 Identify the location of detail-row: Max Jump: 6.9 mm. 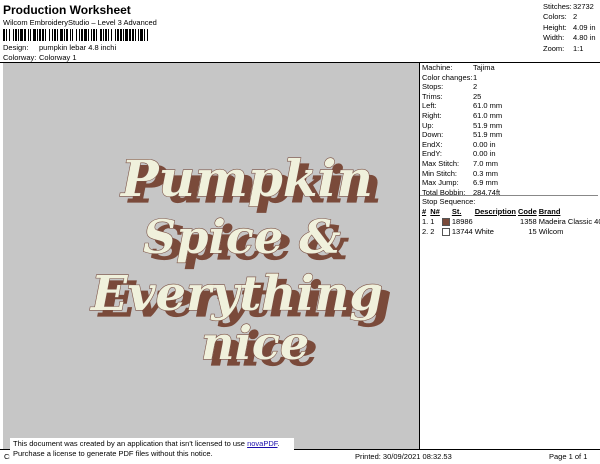
(462, 183).